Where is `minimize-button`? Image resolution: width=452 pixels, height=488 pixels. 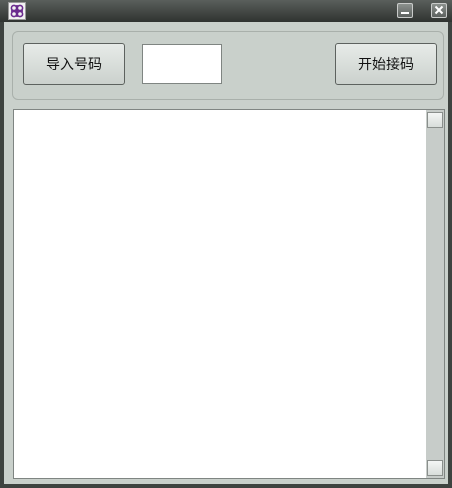 minimize-button is located at coordinates (405, 10).